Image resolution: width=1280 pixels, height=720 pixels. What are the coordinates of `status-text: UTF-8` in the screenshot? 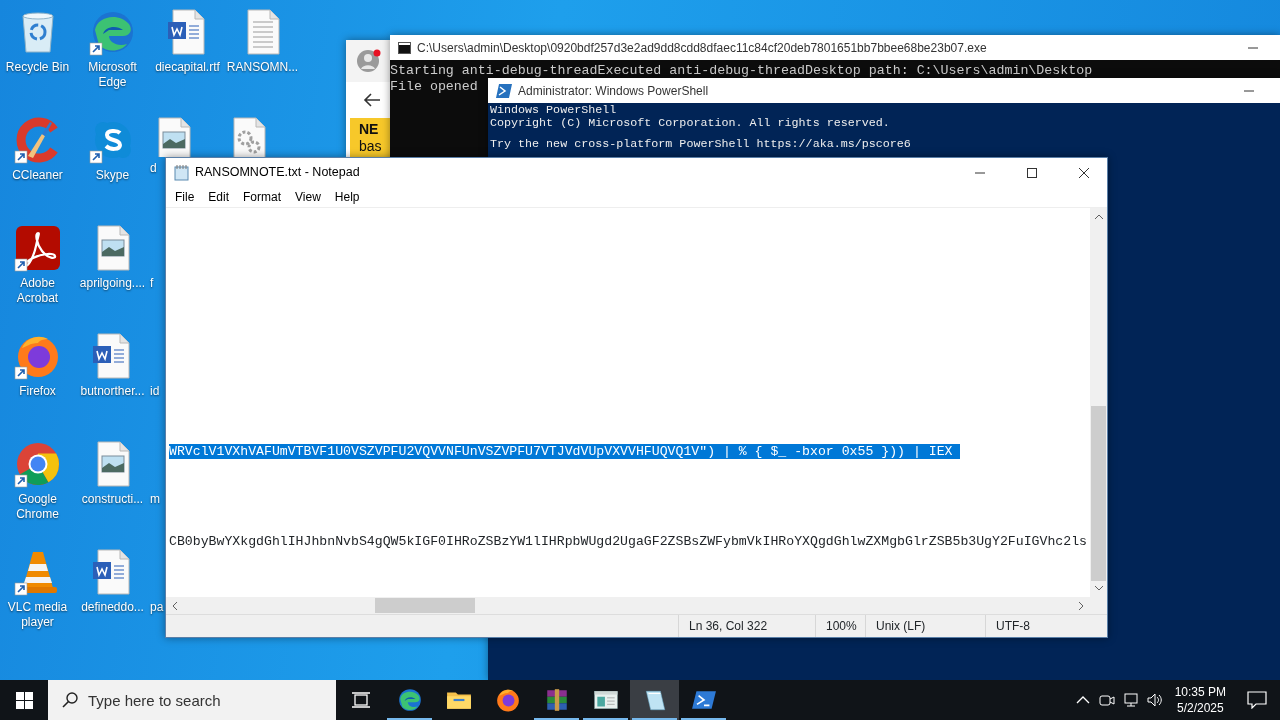 It's located at (1013, 626).